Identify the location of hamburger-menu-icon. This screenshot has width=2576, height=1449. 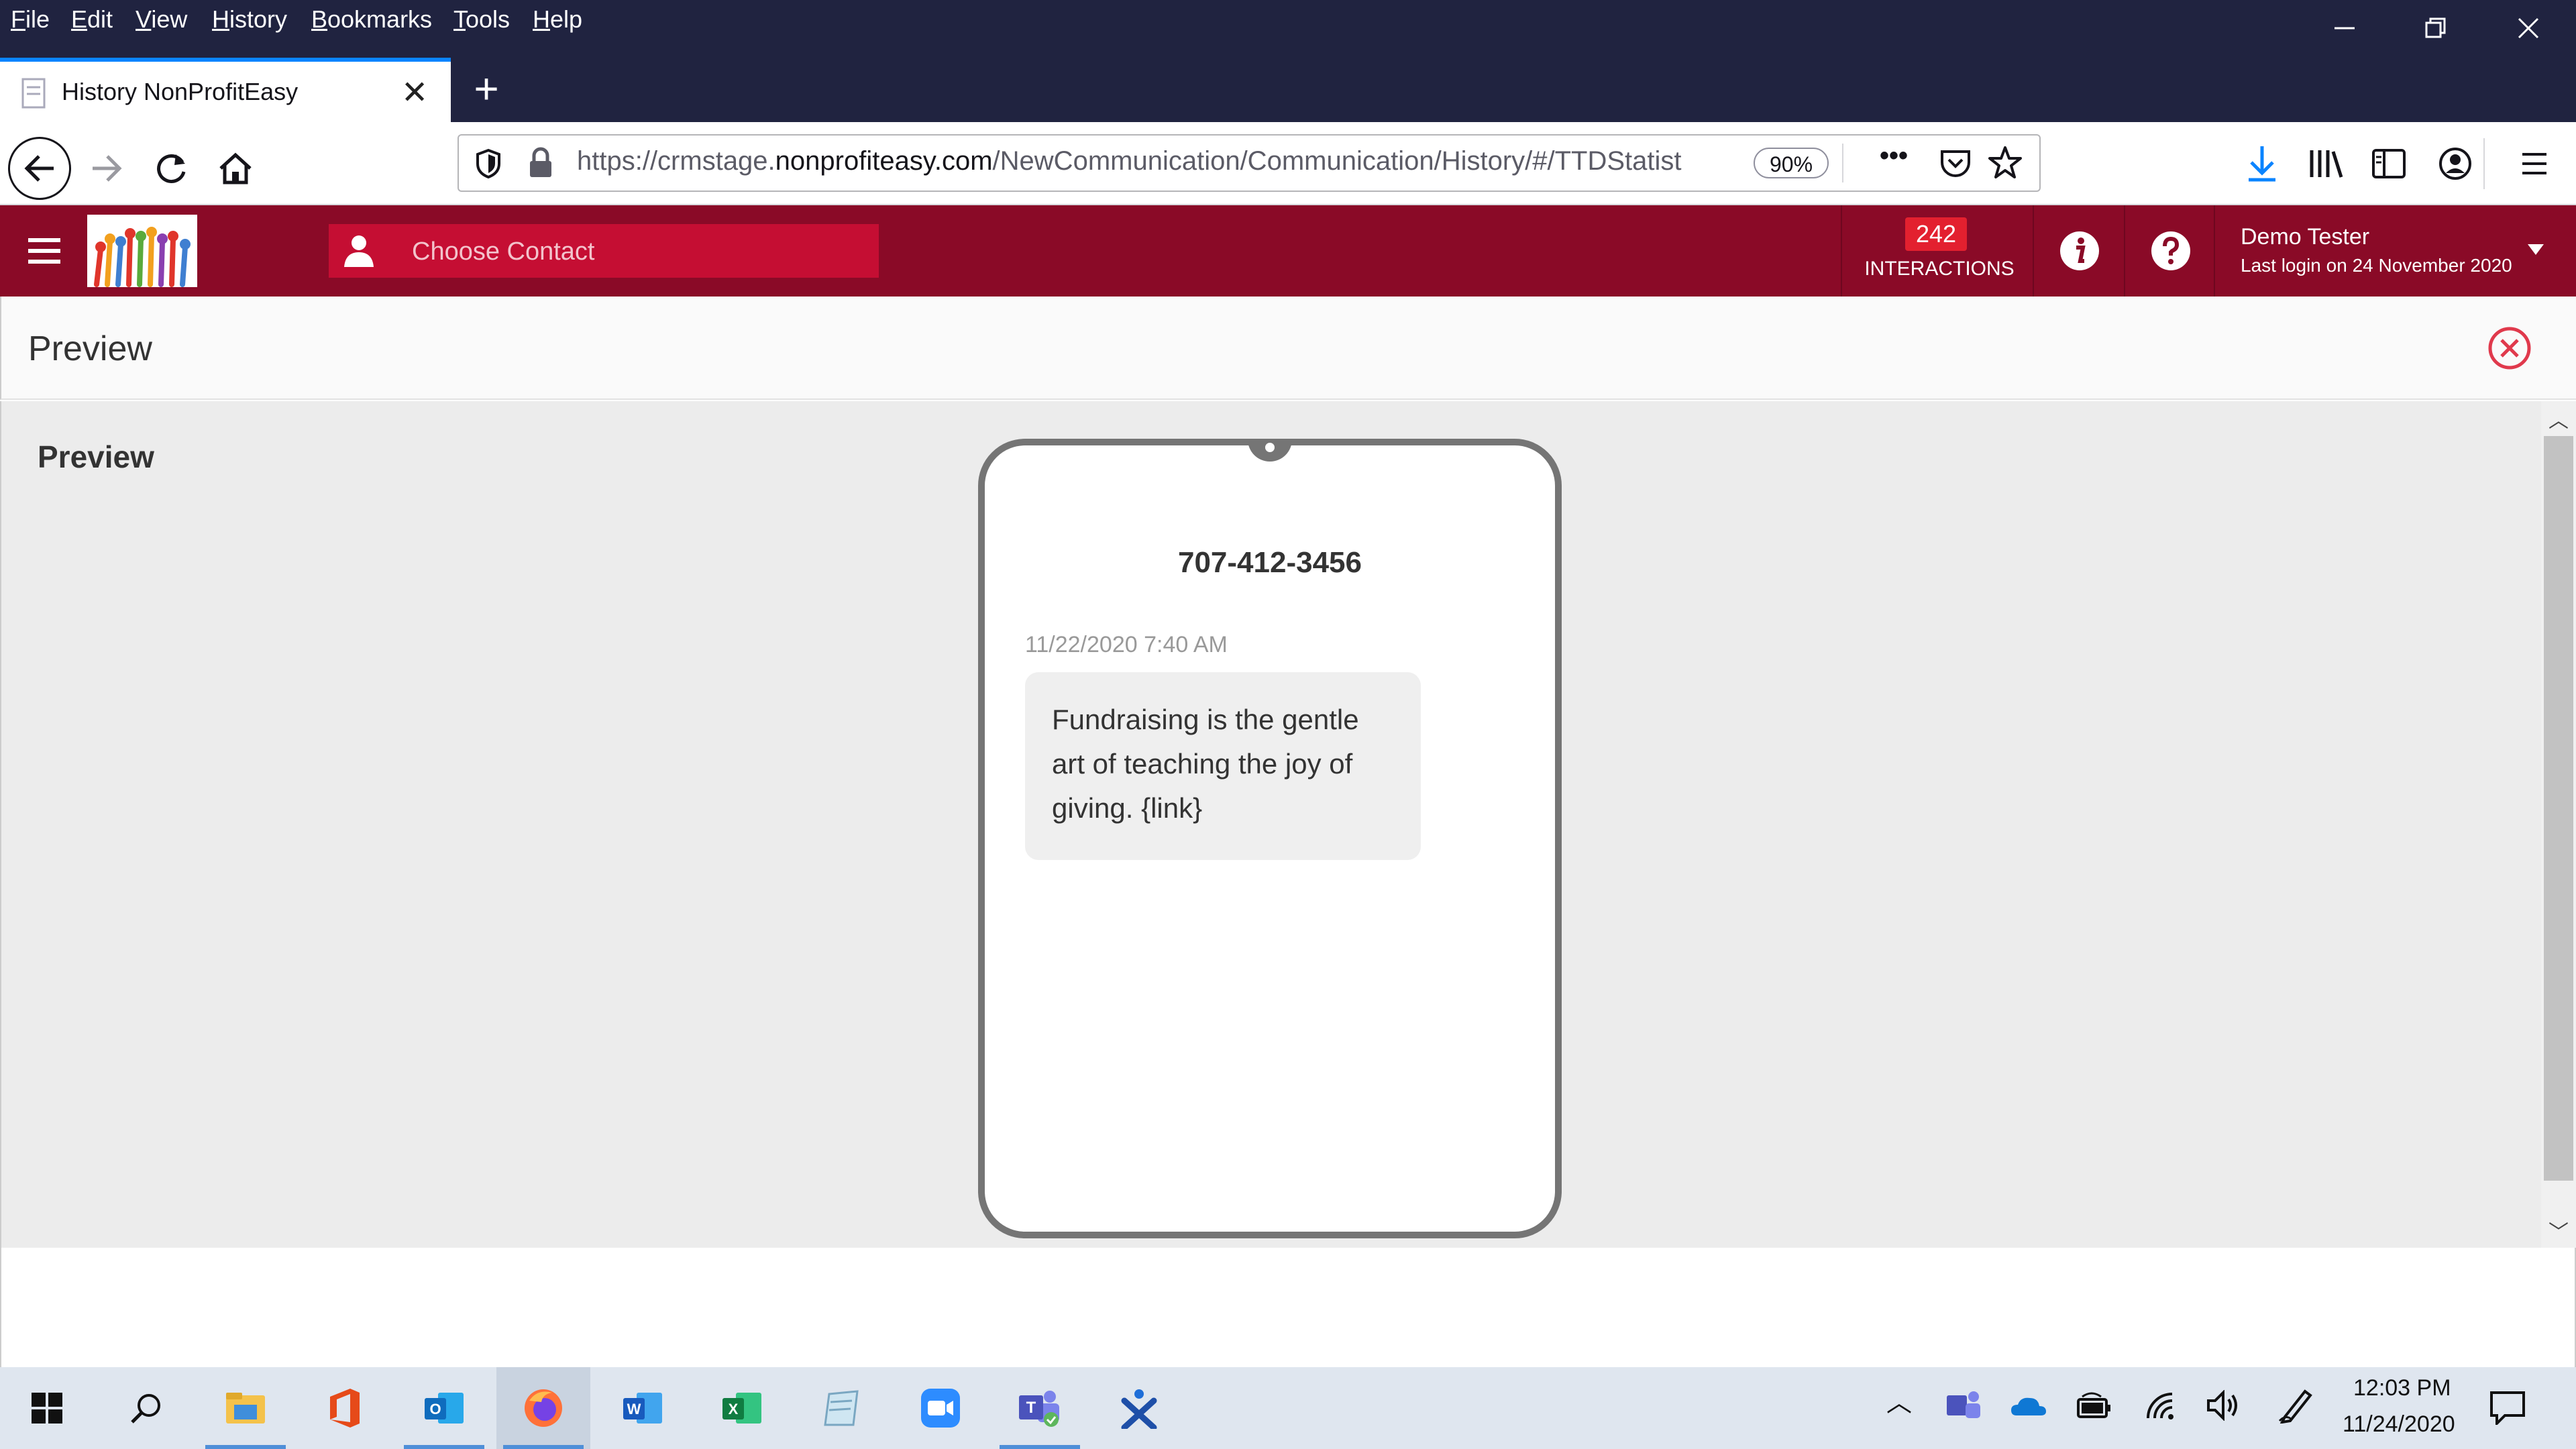
(2534, 163).